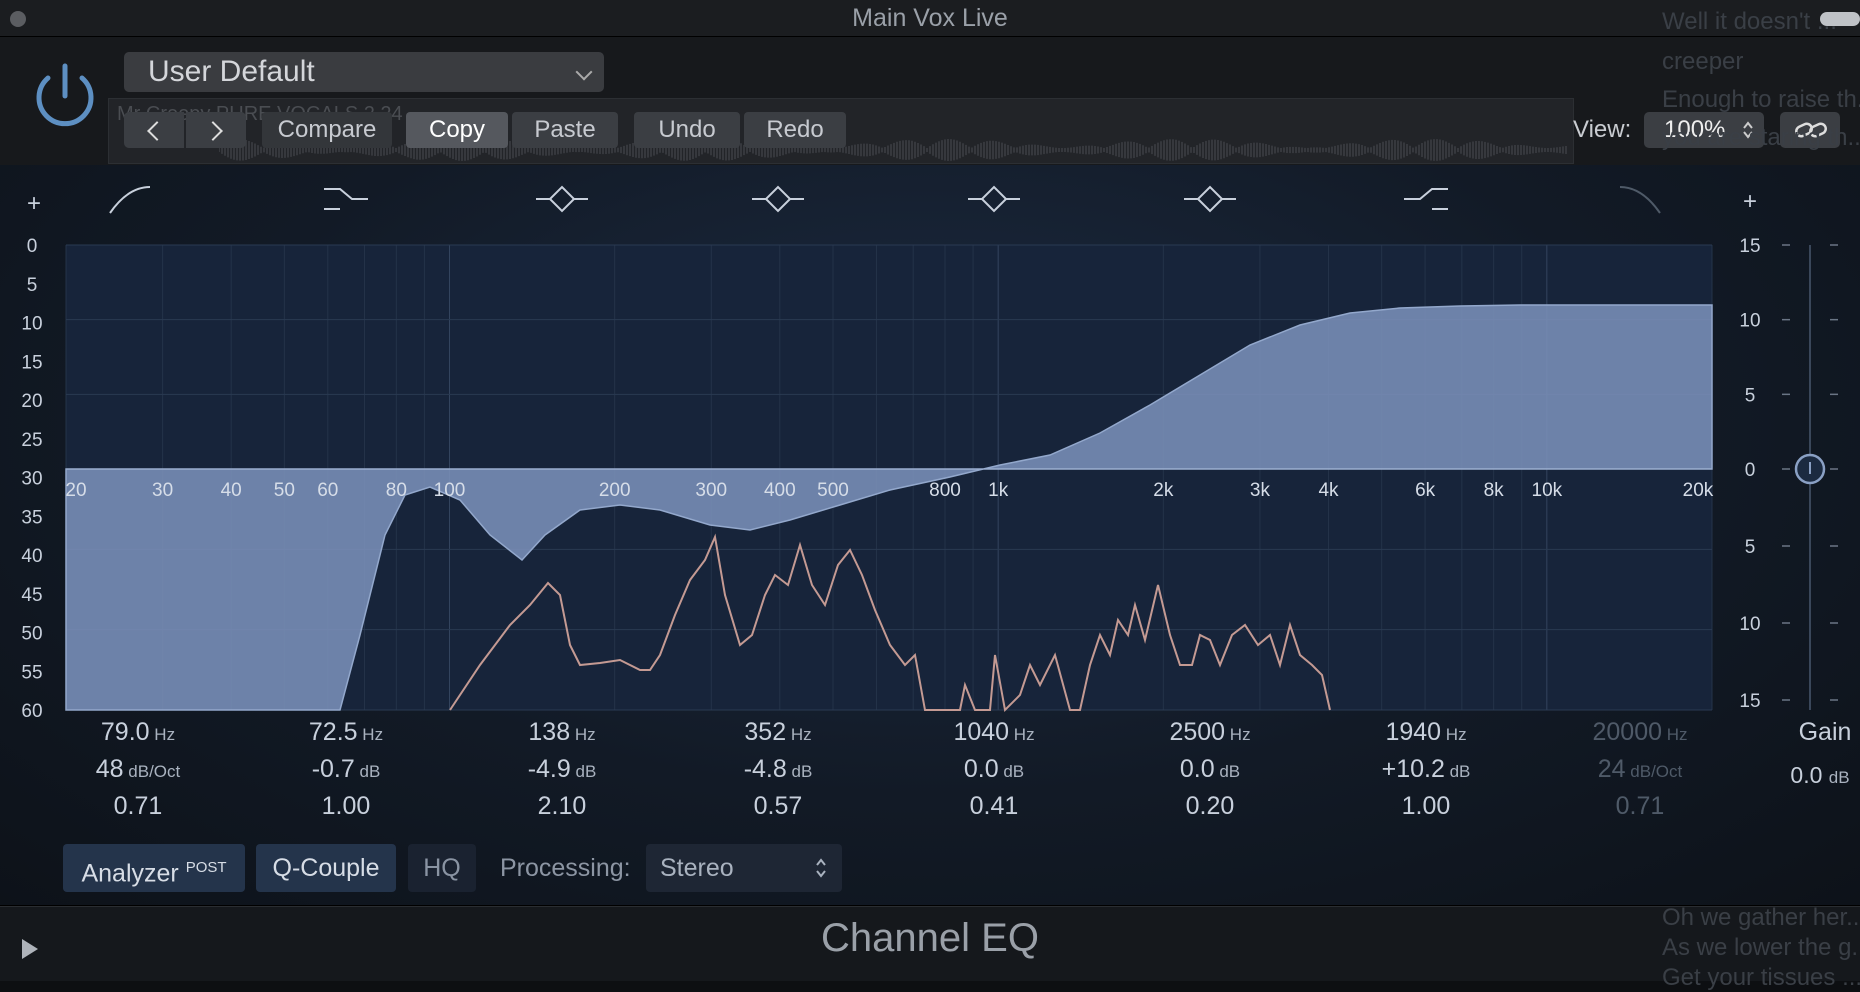 The image size is (1860, 992). I want to click on power-icon, so click(65, 95).